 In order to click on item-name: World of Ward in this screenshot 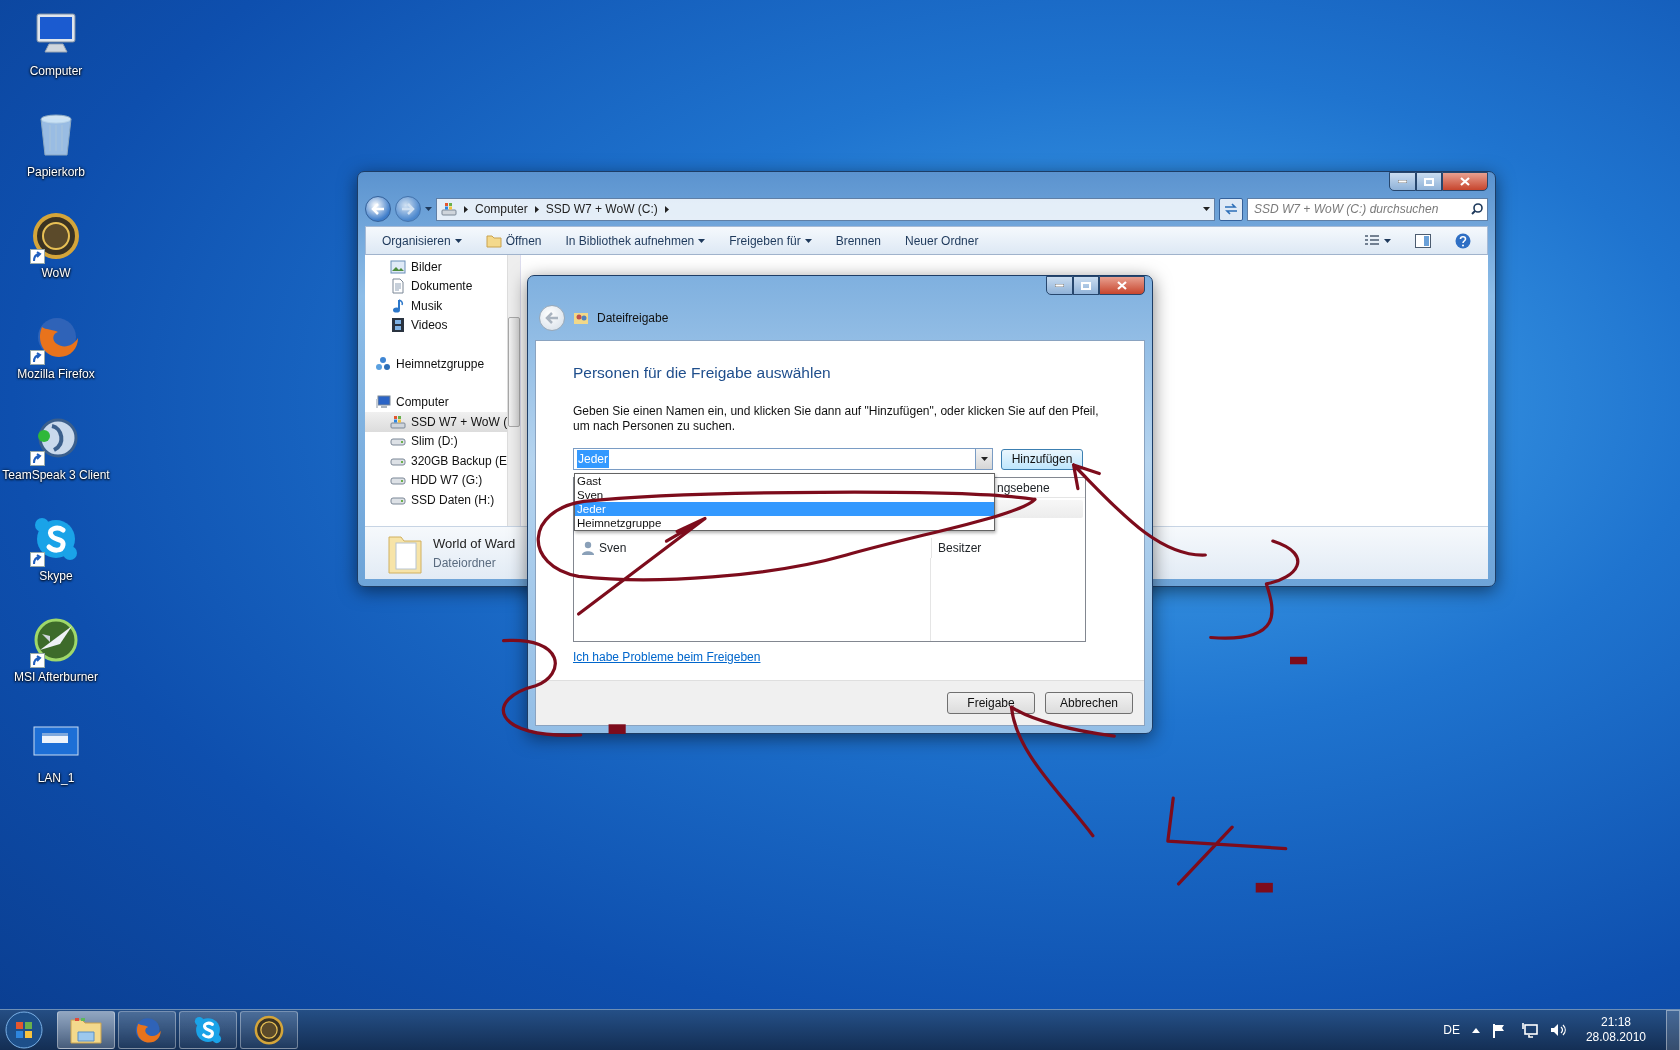, I will do `click(474, 544)`.